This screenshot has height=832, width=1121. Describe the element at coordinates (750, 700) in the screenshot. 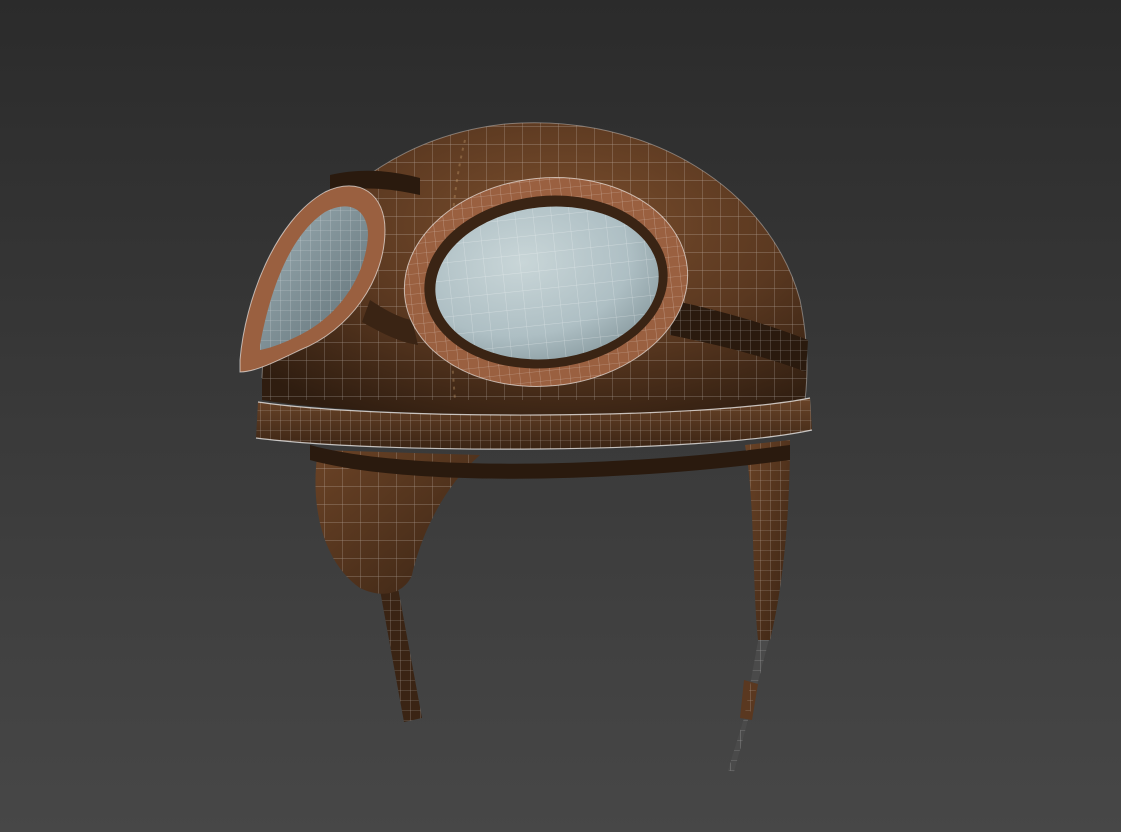

I see `right-chin-strap` at that location.